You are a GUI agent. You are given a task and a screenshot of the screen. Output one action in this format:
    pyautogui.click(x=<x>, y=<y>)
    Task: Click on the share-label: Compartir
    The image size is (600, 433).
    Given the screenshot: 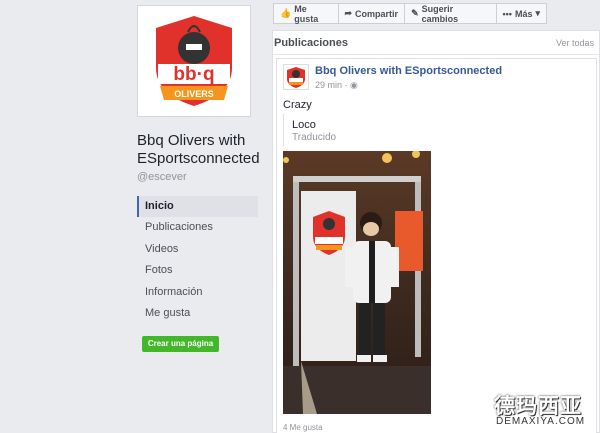 What is the action you would take?
    pyautogui.click(x=377, y=13)
    